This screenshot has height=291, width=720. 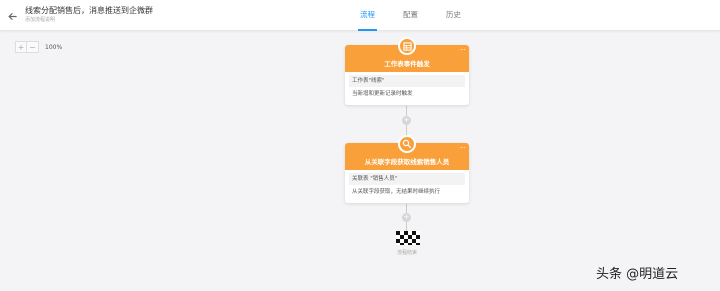 I want to click on tab-history: 历史, so click(x=453, y=15).